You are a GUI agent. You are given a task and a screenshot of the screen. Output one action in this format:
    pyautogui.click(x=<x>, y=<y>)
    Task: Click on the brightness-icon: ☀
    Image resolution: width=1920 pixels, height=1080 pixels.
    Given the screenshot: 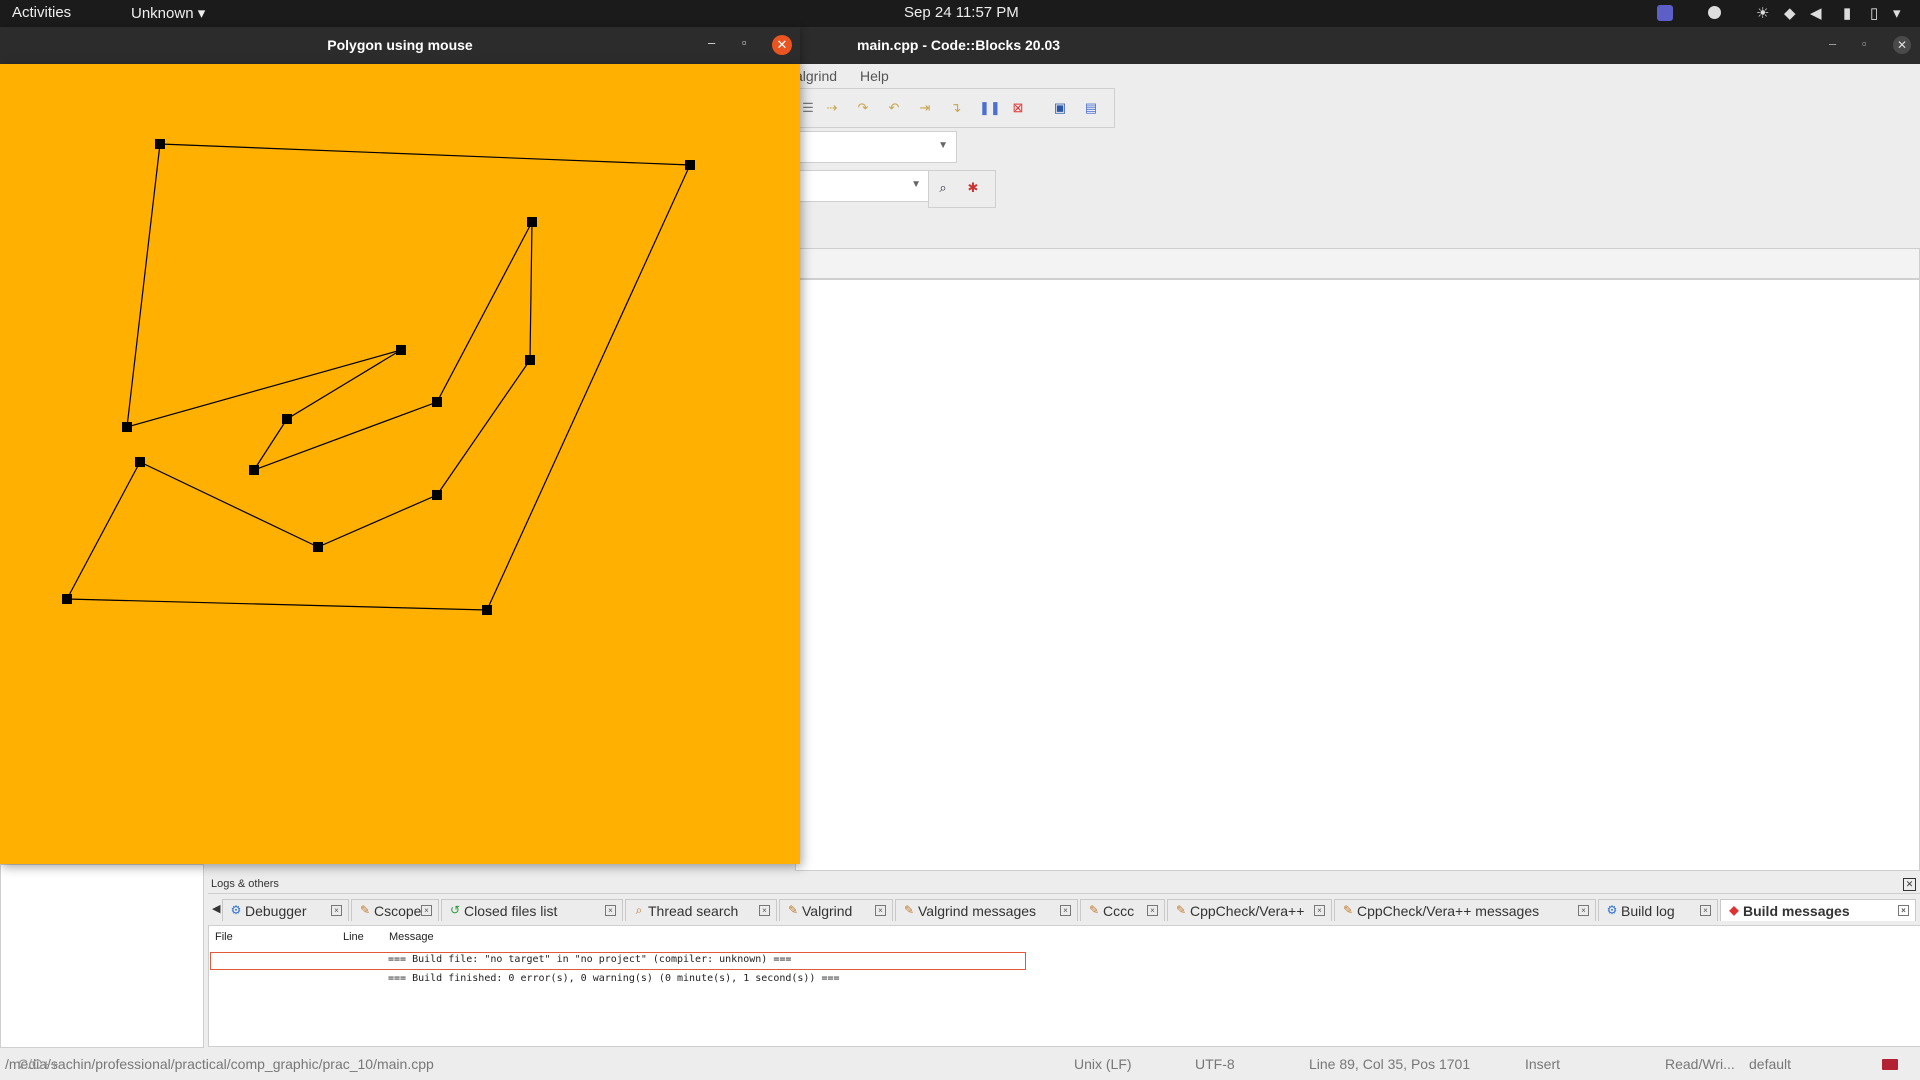 What is the action you would take?
    pyautogui.click(x=1762, y=13)
    